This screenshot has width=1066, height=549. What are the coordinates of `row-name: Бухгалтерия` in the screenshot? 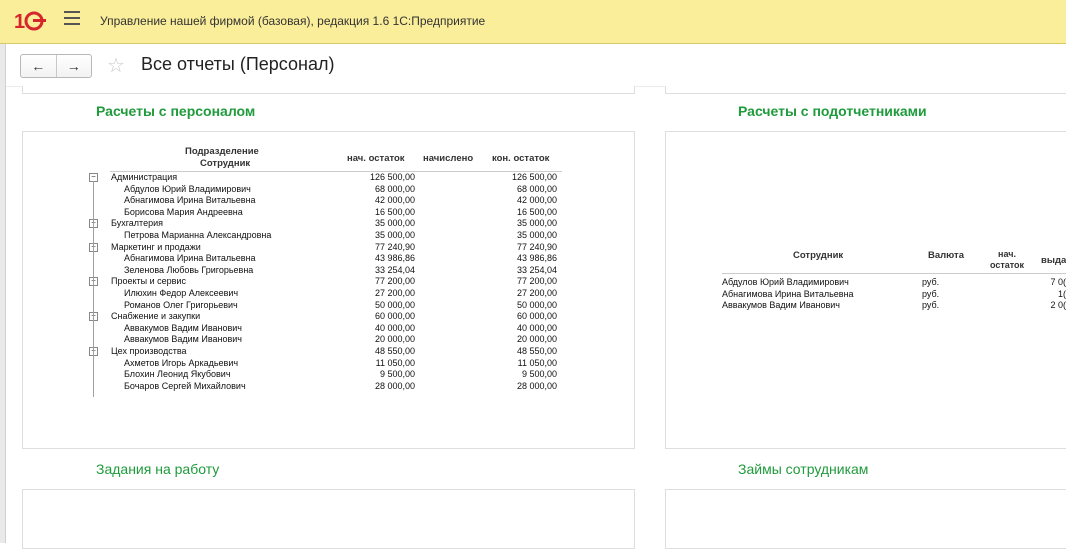 It's located at (137, 223).